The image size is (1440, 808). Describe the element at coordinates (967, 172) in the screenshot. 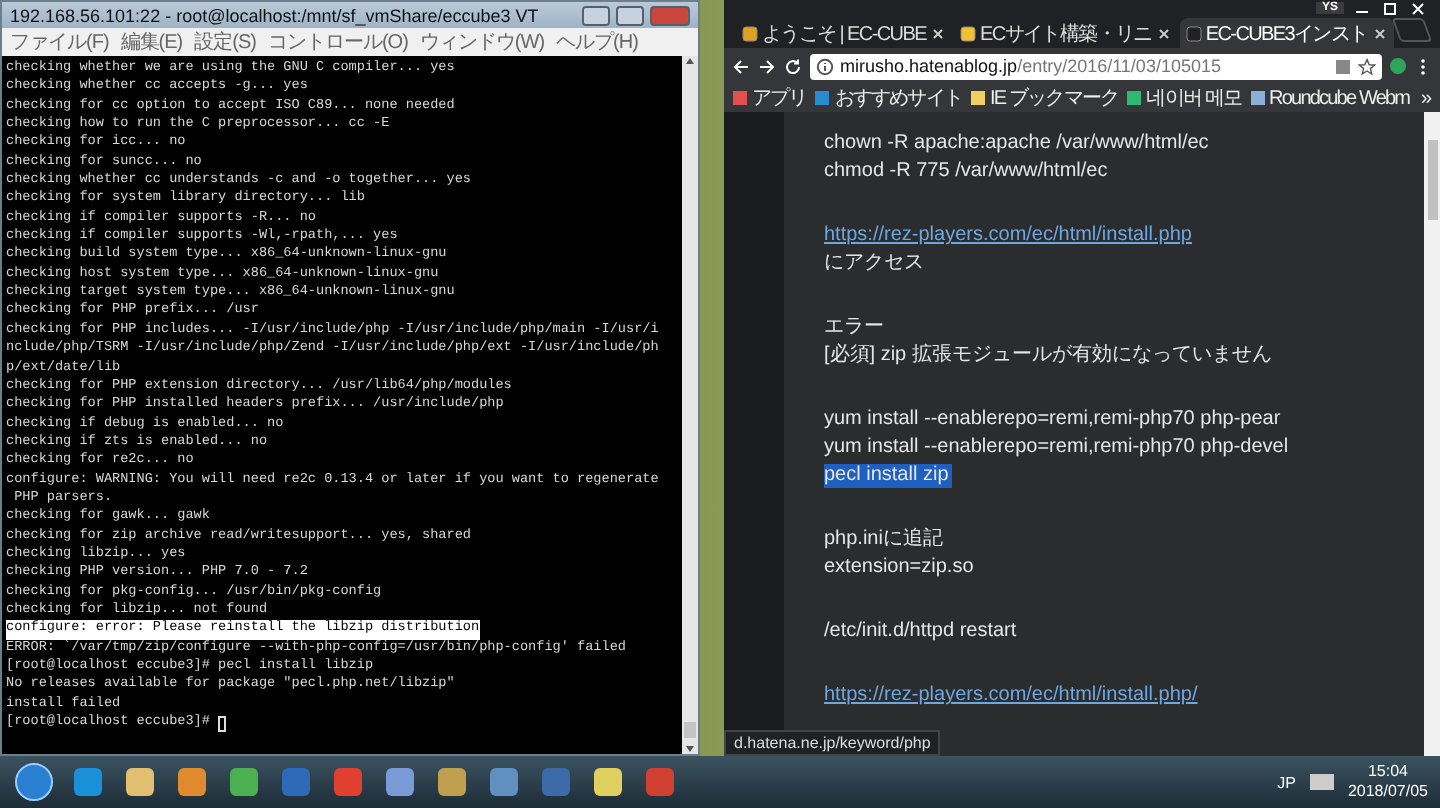

I see `article-text: chmod -R 775 /var/www/html/ec` at that location.